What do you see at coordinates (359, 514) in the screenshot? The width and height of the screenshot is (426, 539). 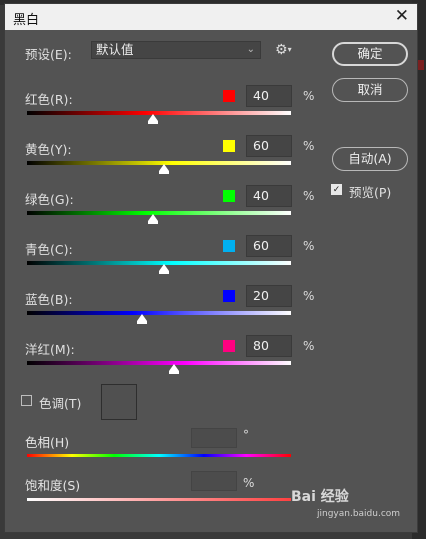 I see `watermark-url: jingyan.baidu.com` at bounding box center [359, 514].